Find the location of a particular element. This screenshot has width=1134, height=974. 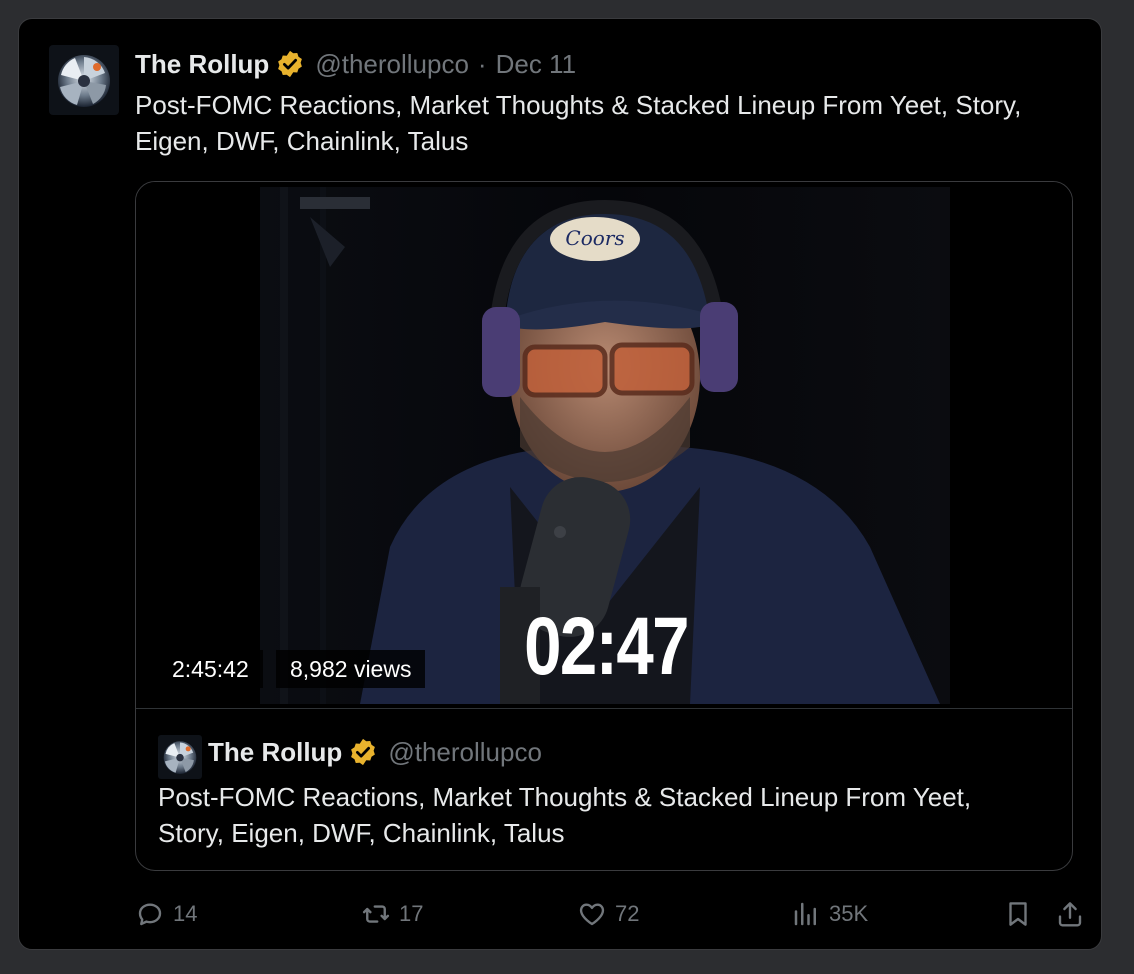

verified-badge-icon is located at coordinates (290, 64).